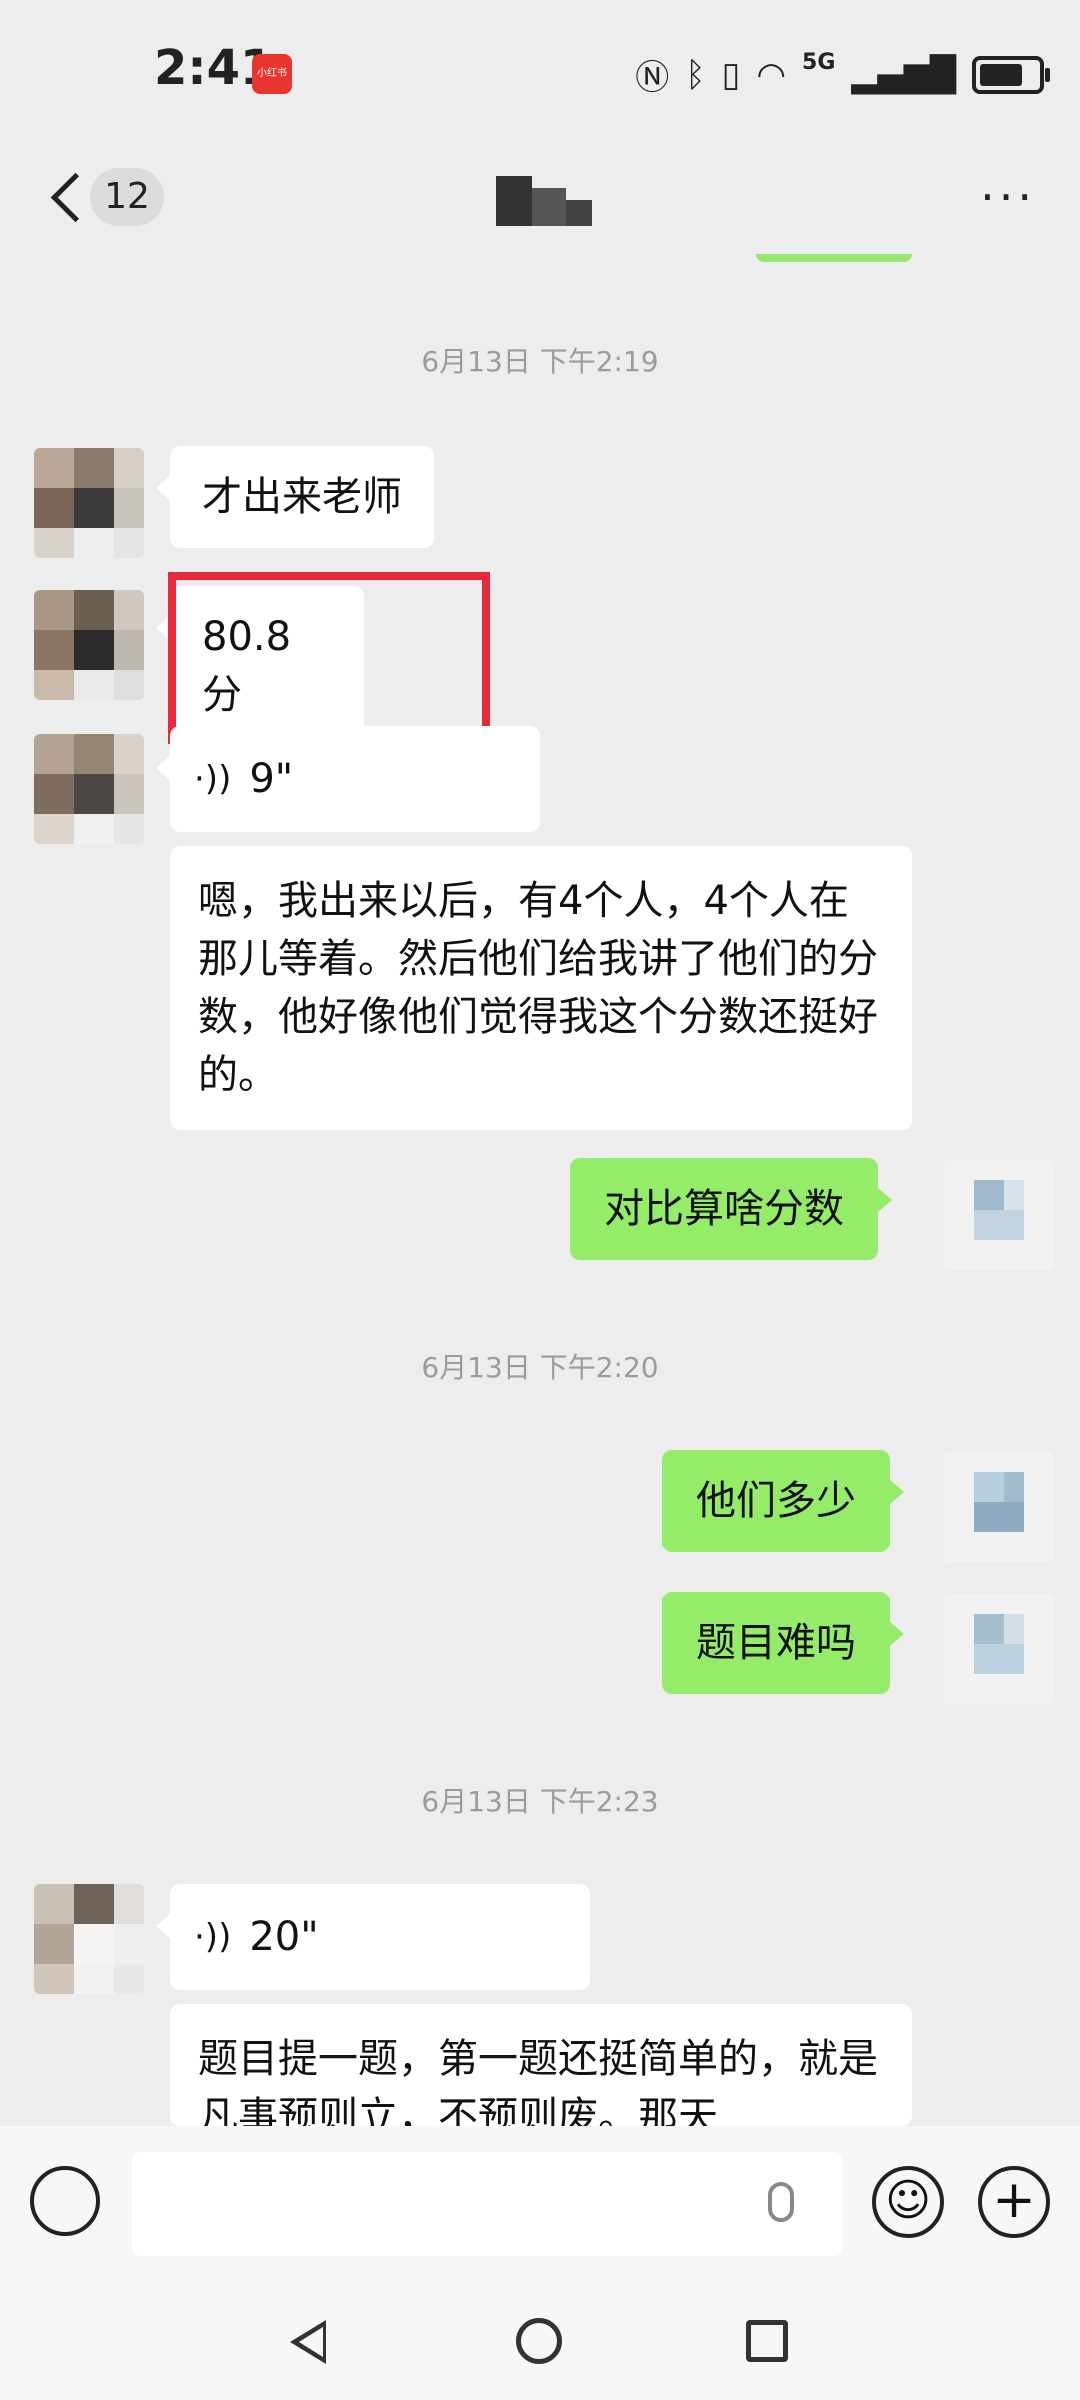 This screenshot has width=1080, height=2400. What do you see at coordinates (540, 75) in the screenshot?
I see `status-bar: 2:41 小红书 Ⓝ ᛒ ▯ ◠ 5G ▂▄▆█` at bounding box center [540, 75].